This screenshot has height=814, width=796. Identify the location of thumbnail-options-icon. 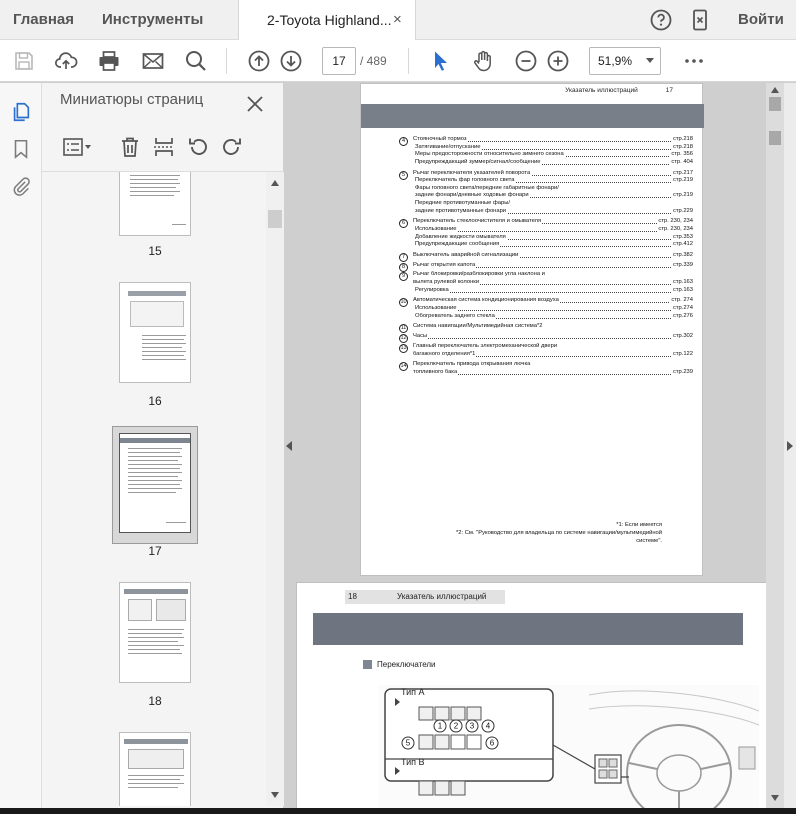
(78, 147).